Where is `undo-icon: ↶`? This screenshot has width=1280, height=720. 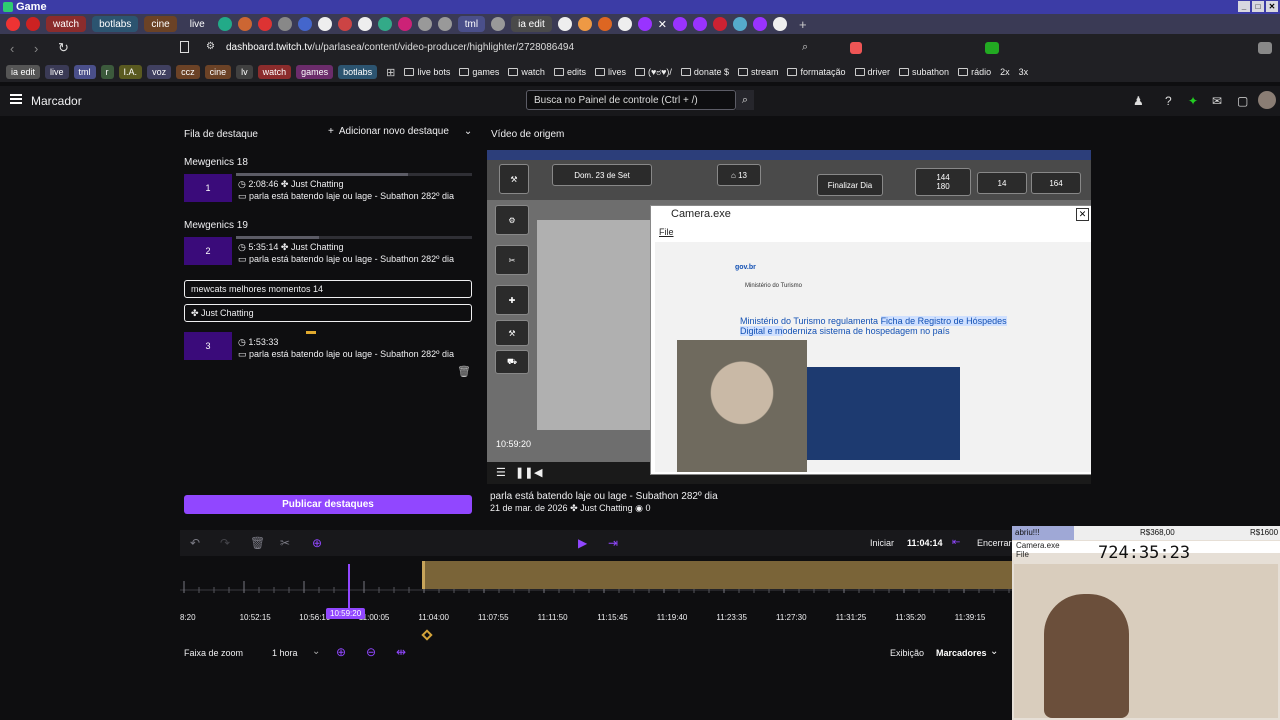
undo-icon: ↶ is located at coordinates (195, 543).